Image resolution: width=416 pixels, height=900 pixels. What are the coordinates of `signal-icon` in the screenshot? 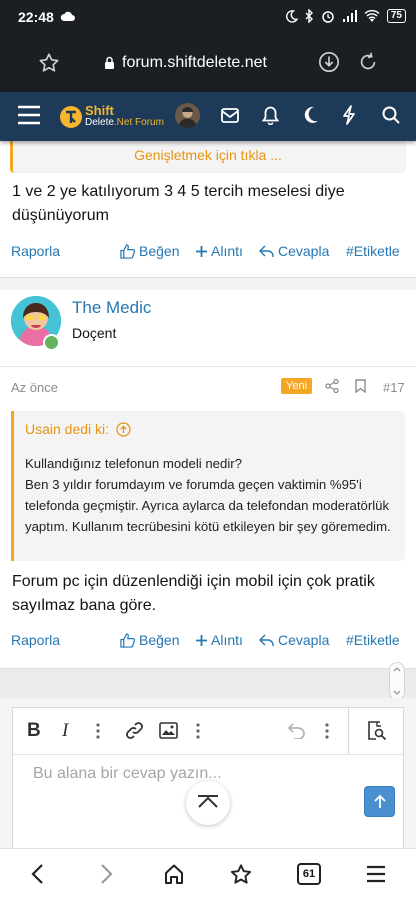 It's located at (349, 16).